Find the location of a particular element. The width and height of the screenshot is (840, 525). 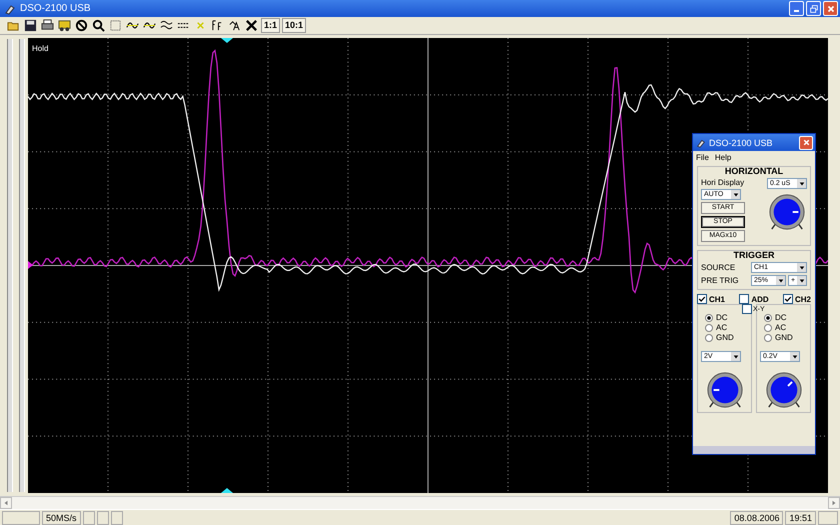

checkbox-label: CH1 is located at coordinates (717, 299).